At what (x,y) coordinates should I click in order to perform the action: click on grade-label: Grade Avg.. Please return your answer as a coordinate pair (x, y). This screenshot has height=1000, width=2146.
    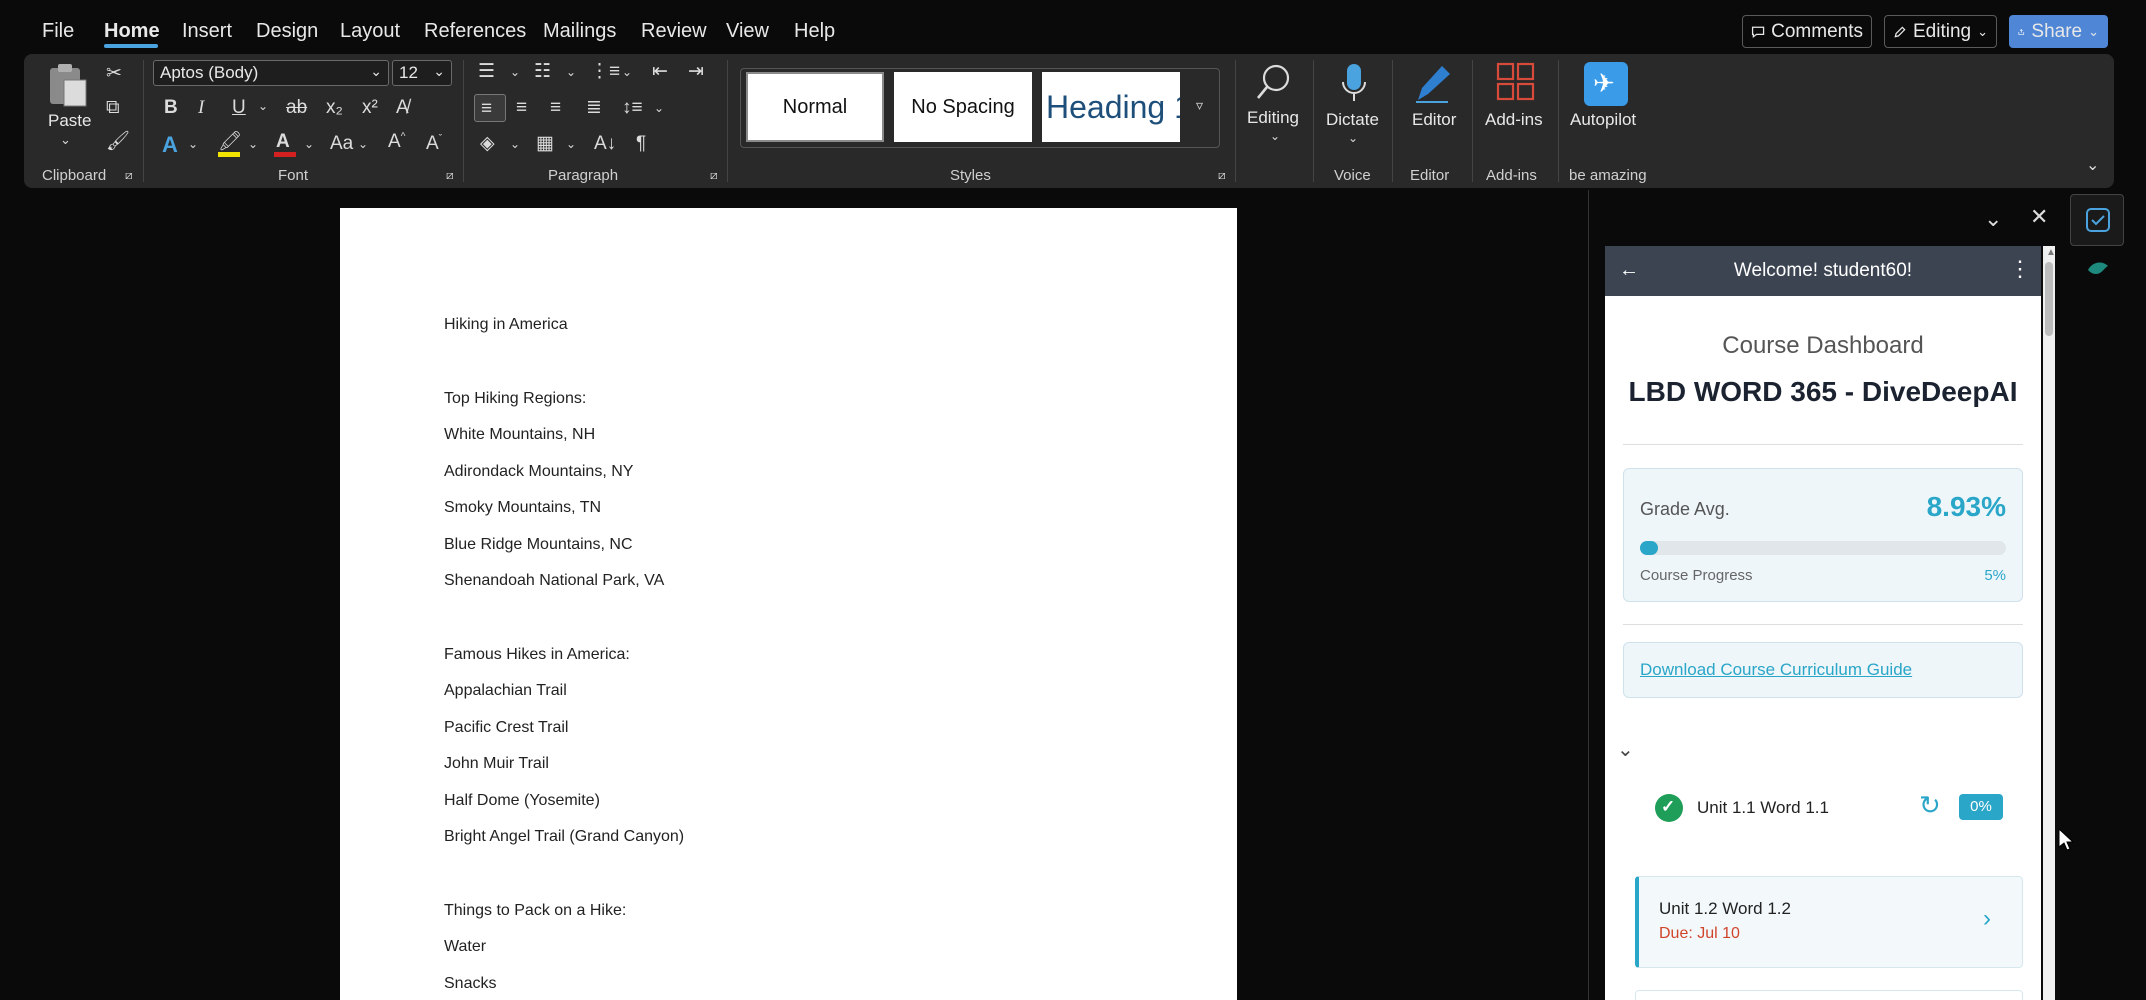
    Looking at the image, I should click on (1685, 509).